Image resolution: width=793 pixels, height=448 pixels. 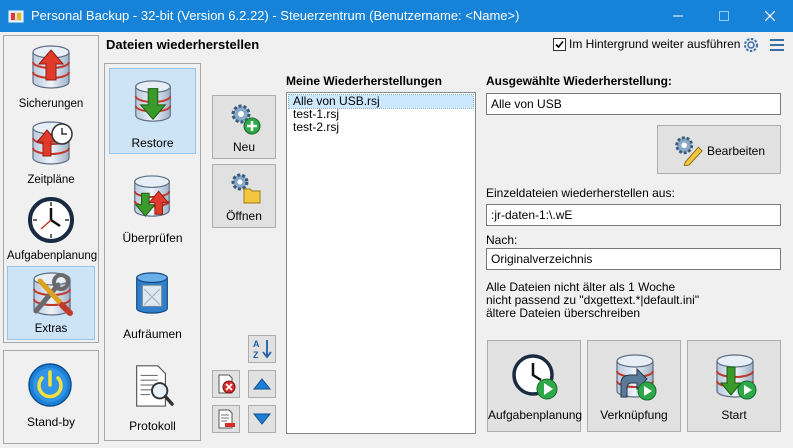 I want to click on close-button, so click(x=770, y=16).